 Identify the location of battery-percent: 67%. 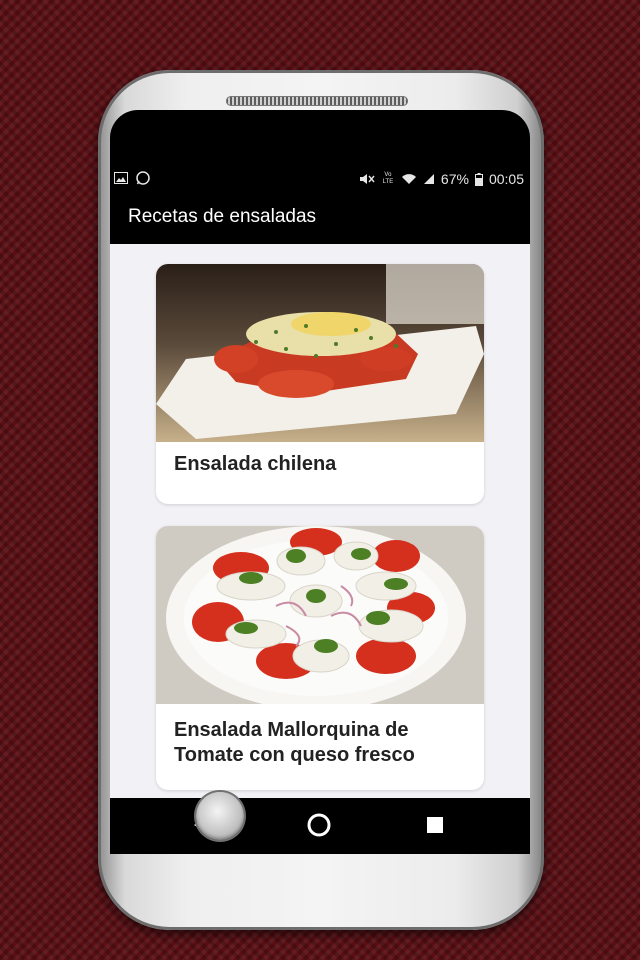
(454, 179).